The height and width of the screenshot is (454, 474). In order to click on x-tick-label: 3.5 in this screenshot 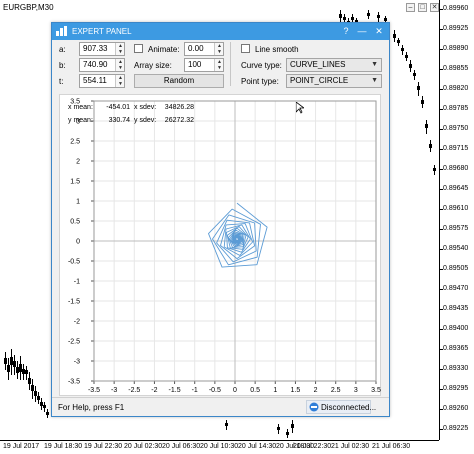, I will do `click(376, 390)`.